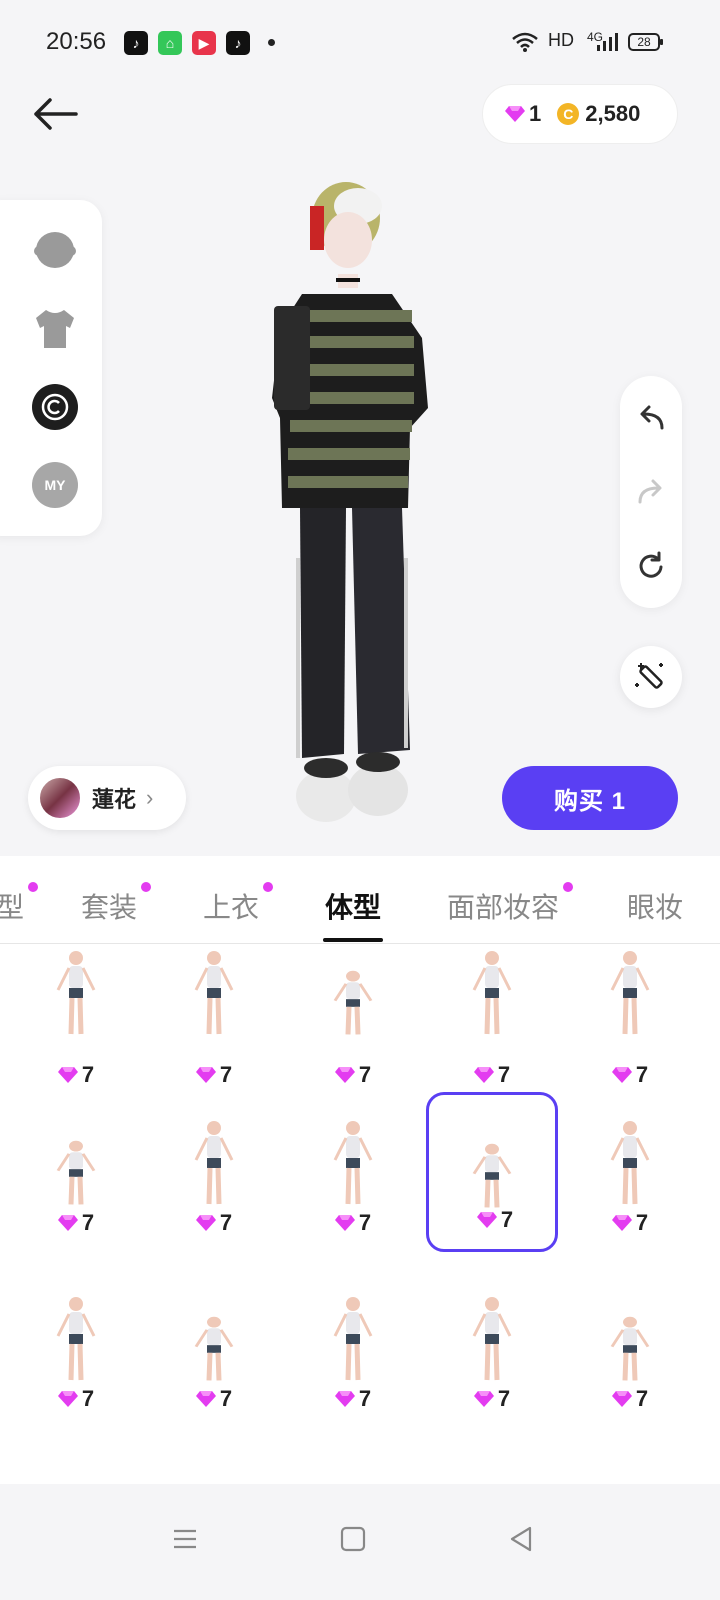  Describe the element at coordinates (353, 940) in the screenshot. I see `active-tab-indicator` at that location.